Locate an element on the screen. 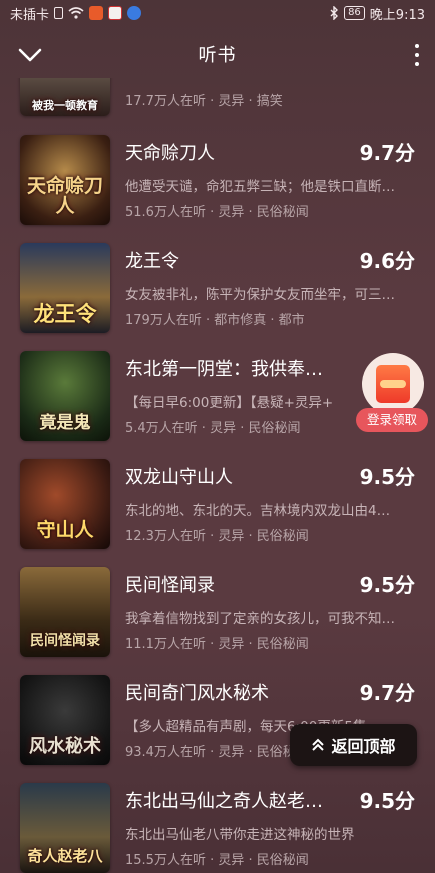  wifi-icon is located at coordinates (76, 13).